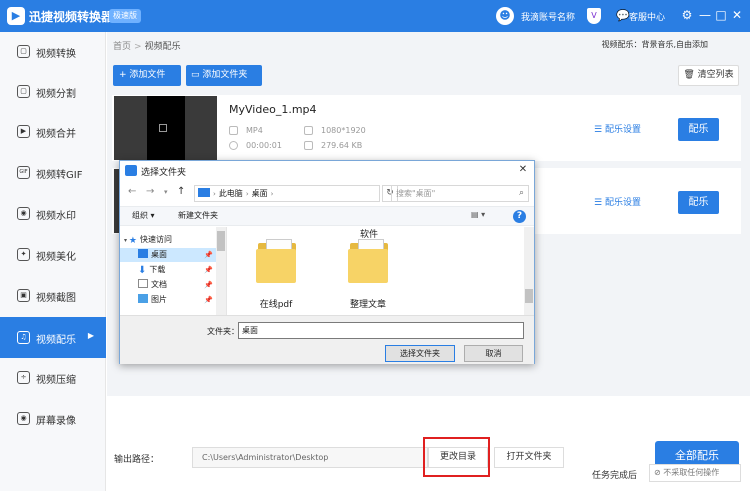 The image size is (750, 491). I want to click on size-icon, so click(308, 145).